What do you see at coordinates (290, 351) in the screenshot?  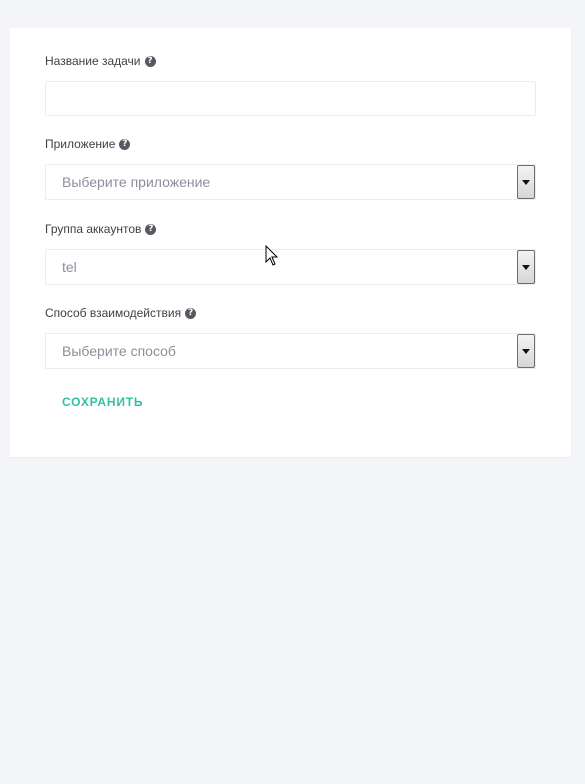 I see `interaction-method-select: Выберите способ` at bounding box center [290, 351].